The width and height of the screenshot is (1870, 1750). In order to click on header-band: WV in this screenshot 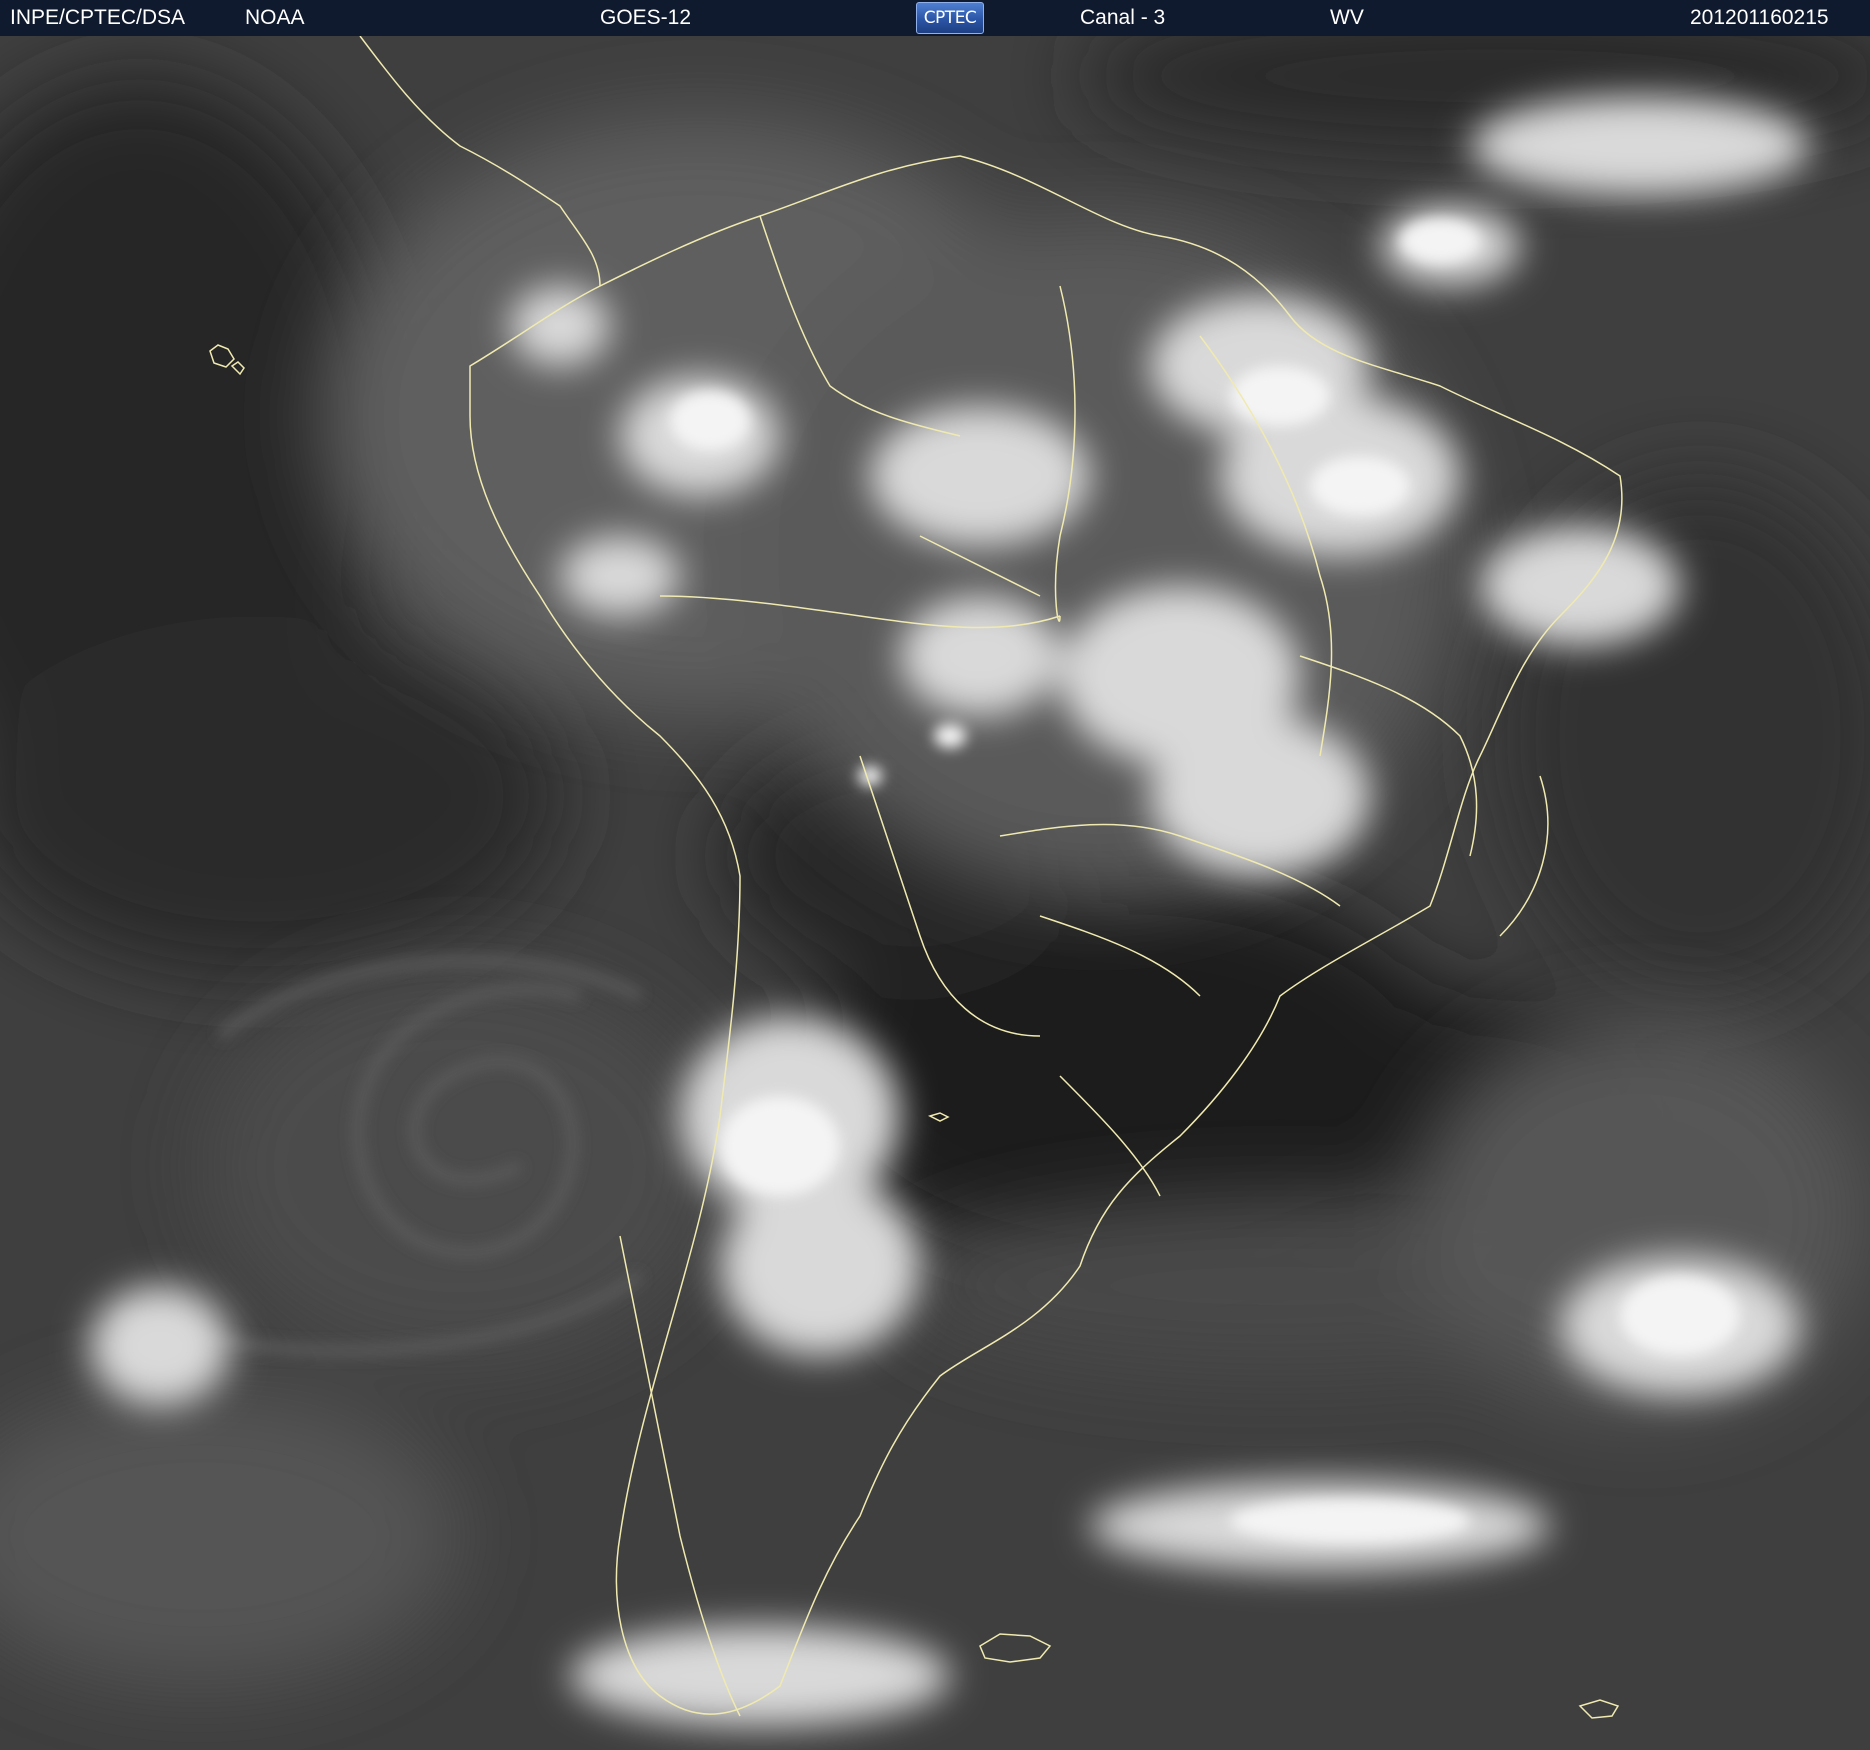, I will do `click(1347, 17)`.